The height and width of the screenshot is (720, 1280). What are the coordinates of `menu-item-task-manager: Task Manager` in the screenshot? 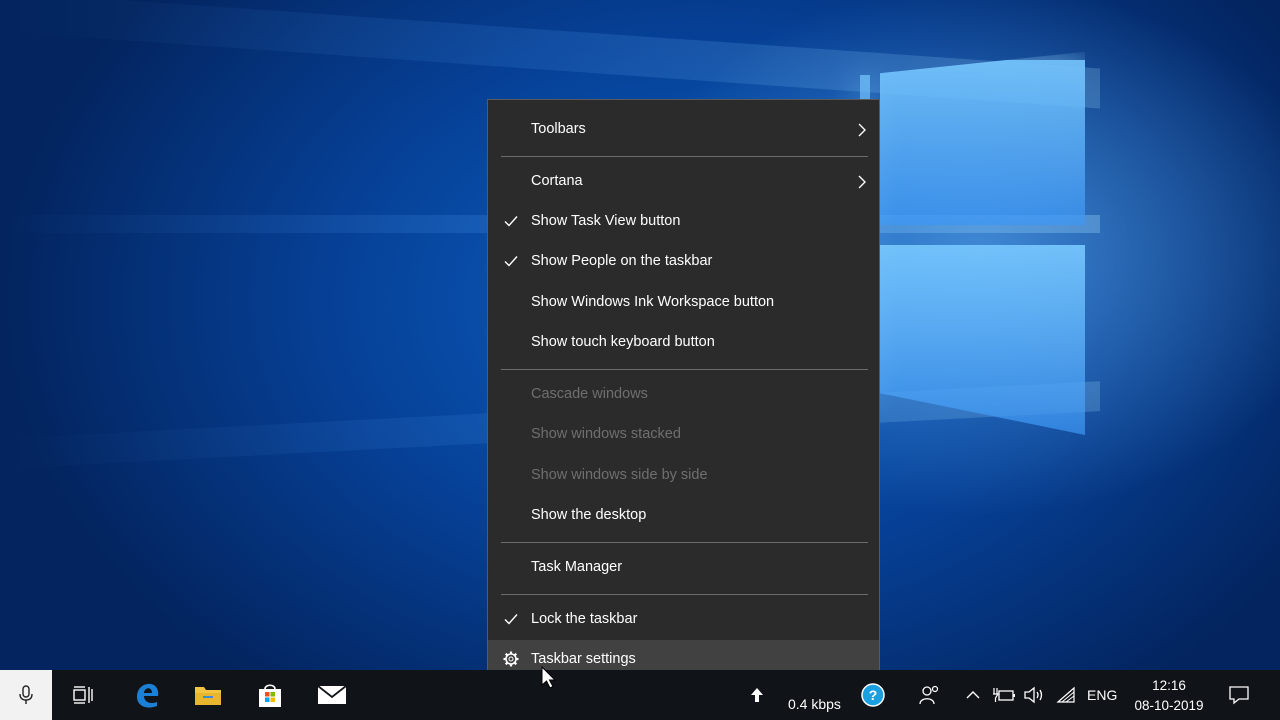 It's located at (683, 568).